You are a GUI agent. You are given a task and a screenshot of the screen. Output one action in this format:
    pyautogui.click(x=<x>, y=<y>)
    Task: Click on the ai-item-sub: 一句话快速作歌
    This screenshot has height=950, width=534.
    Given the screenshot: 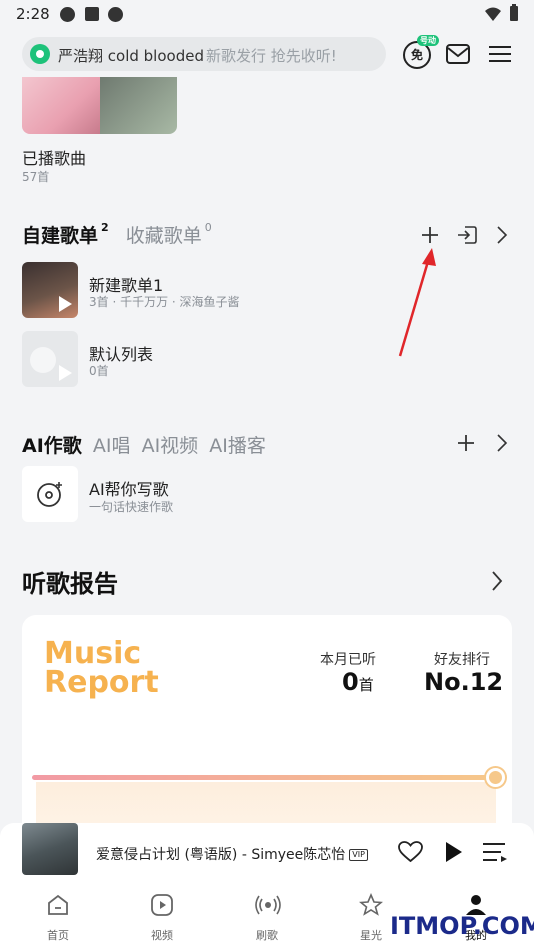 What is the action you would take?
    pyautogui.click(x=131, y=507)
    